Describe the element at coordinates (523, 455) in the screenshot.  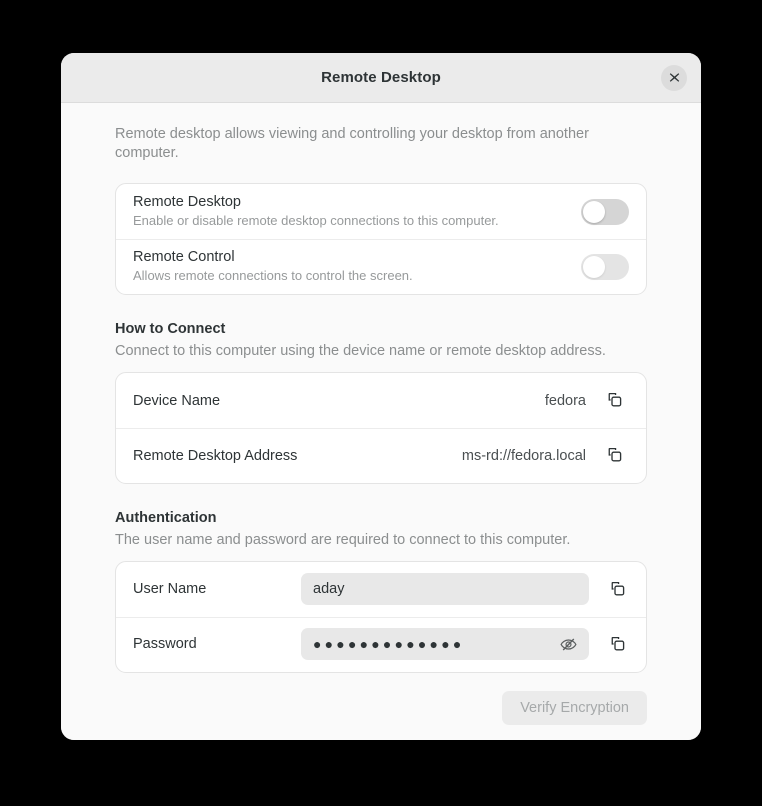
I see `remote-desktop-address-value: ms-rd://fedora.local` at that location.